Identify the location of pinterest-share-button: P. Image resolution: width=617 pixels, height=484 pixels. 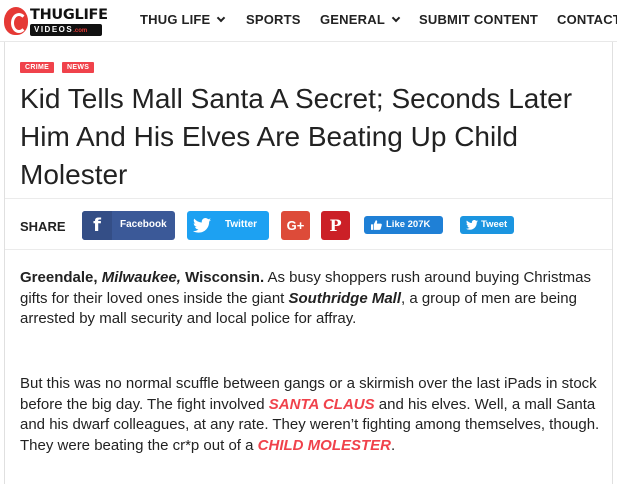
(335, 225).